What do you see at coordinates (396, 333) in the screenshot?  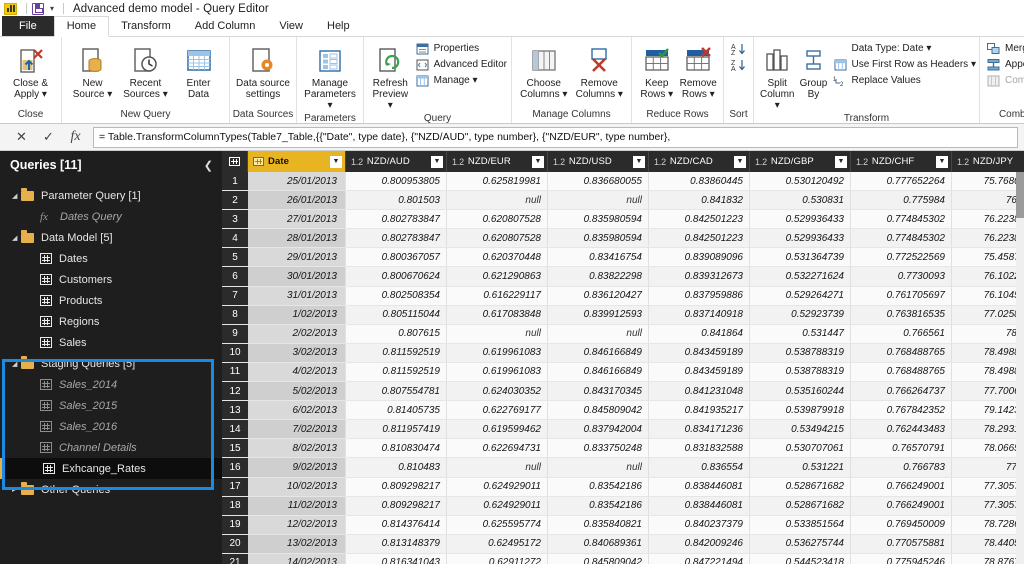 I see `cell-nzd-aud: 0.807615` at bounding box center [396, 333].